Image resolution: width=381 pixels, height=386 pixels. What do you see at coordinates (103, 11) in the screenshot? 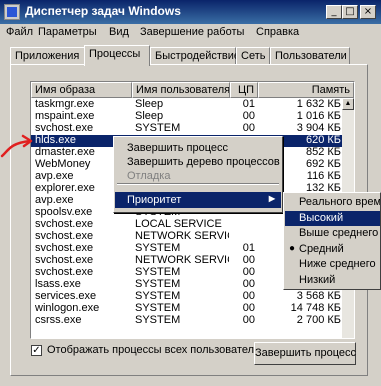
I see `window-title: Диспетчер задач Windows` at bounding box center [103, 11].